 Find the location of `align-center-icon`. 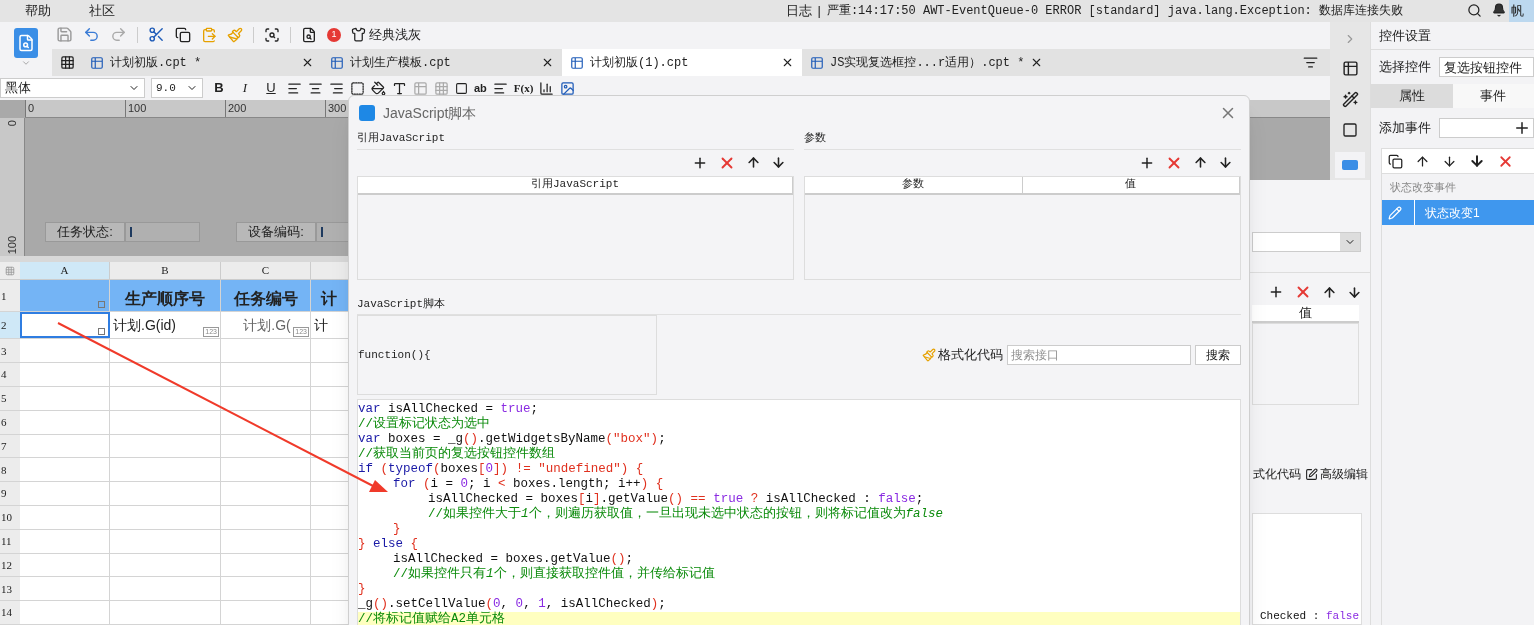

align-center-icon is located at coordinates (315, 88).